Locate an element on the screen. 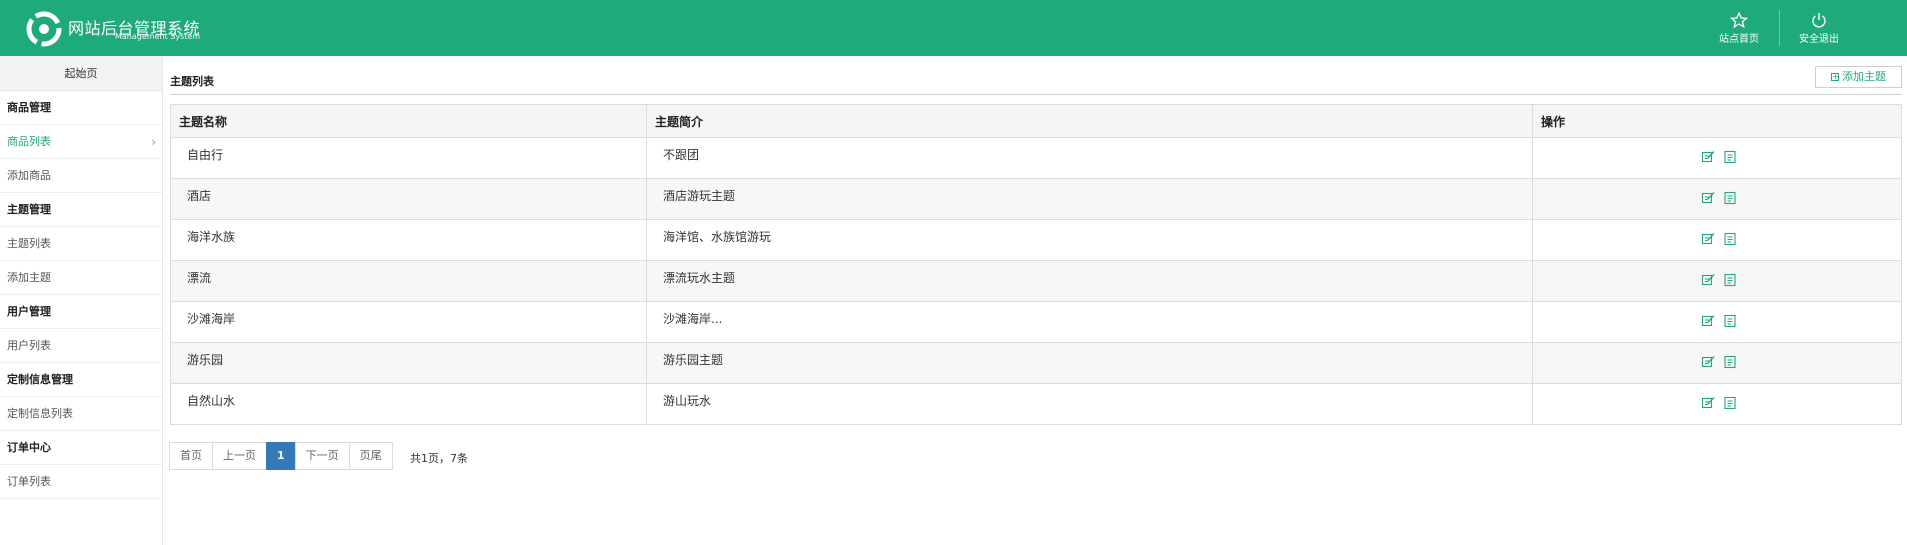  sidebar-item-product-list: 商品列表 › is located at coordinates (81, 142).